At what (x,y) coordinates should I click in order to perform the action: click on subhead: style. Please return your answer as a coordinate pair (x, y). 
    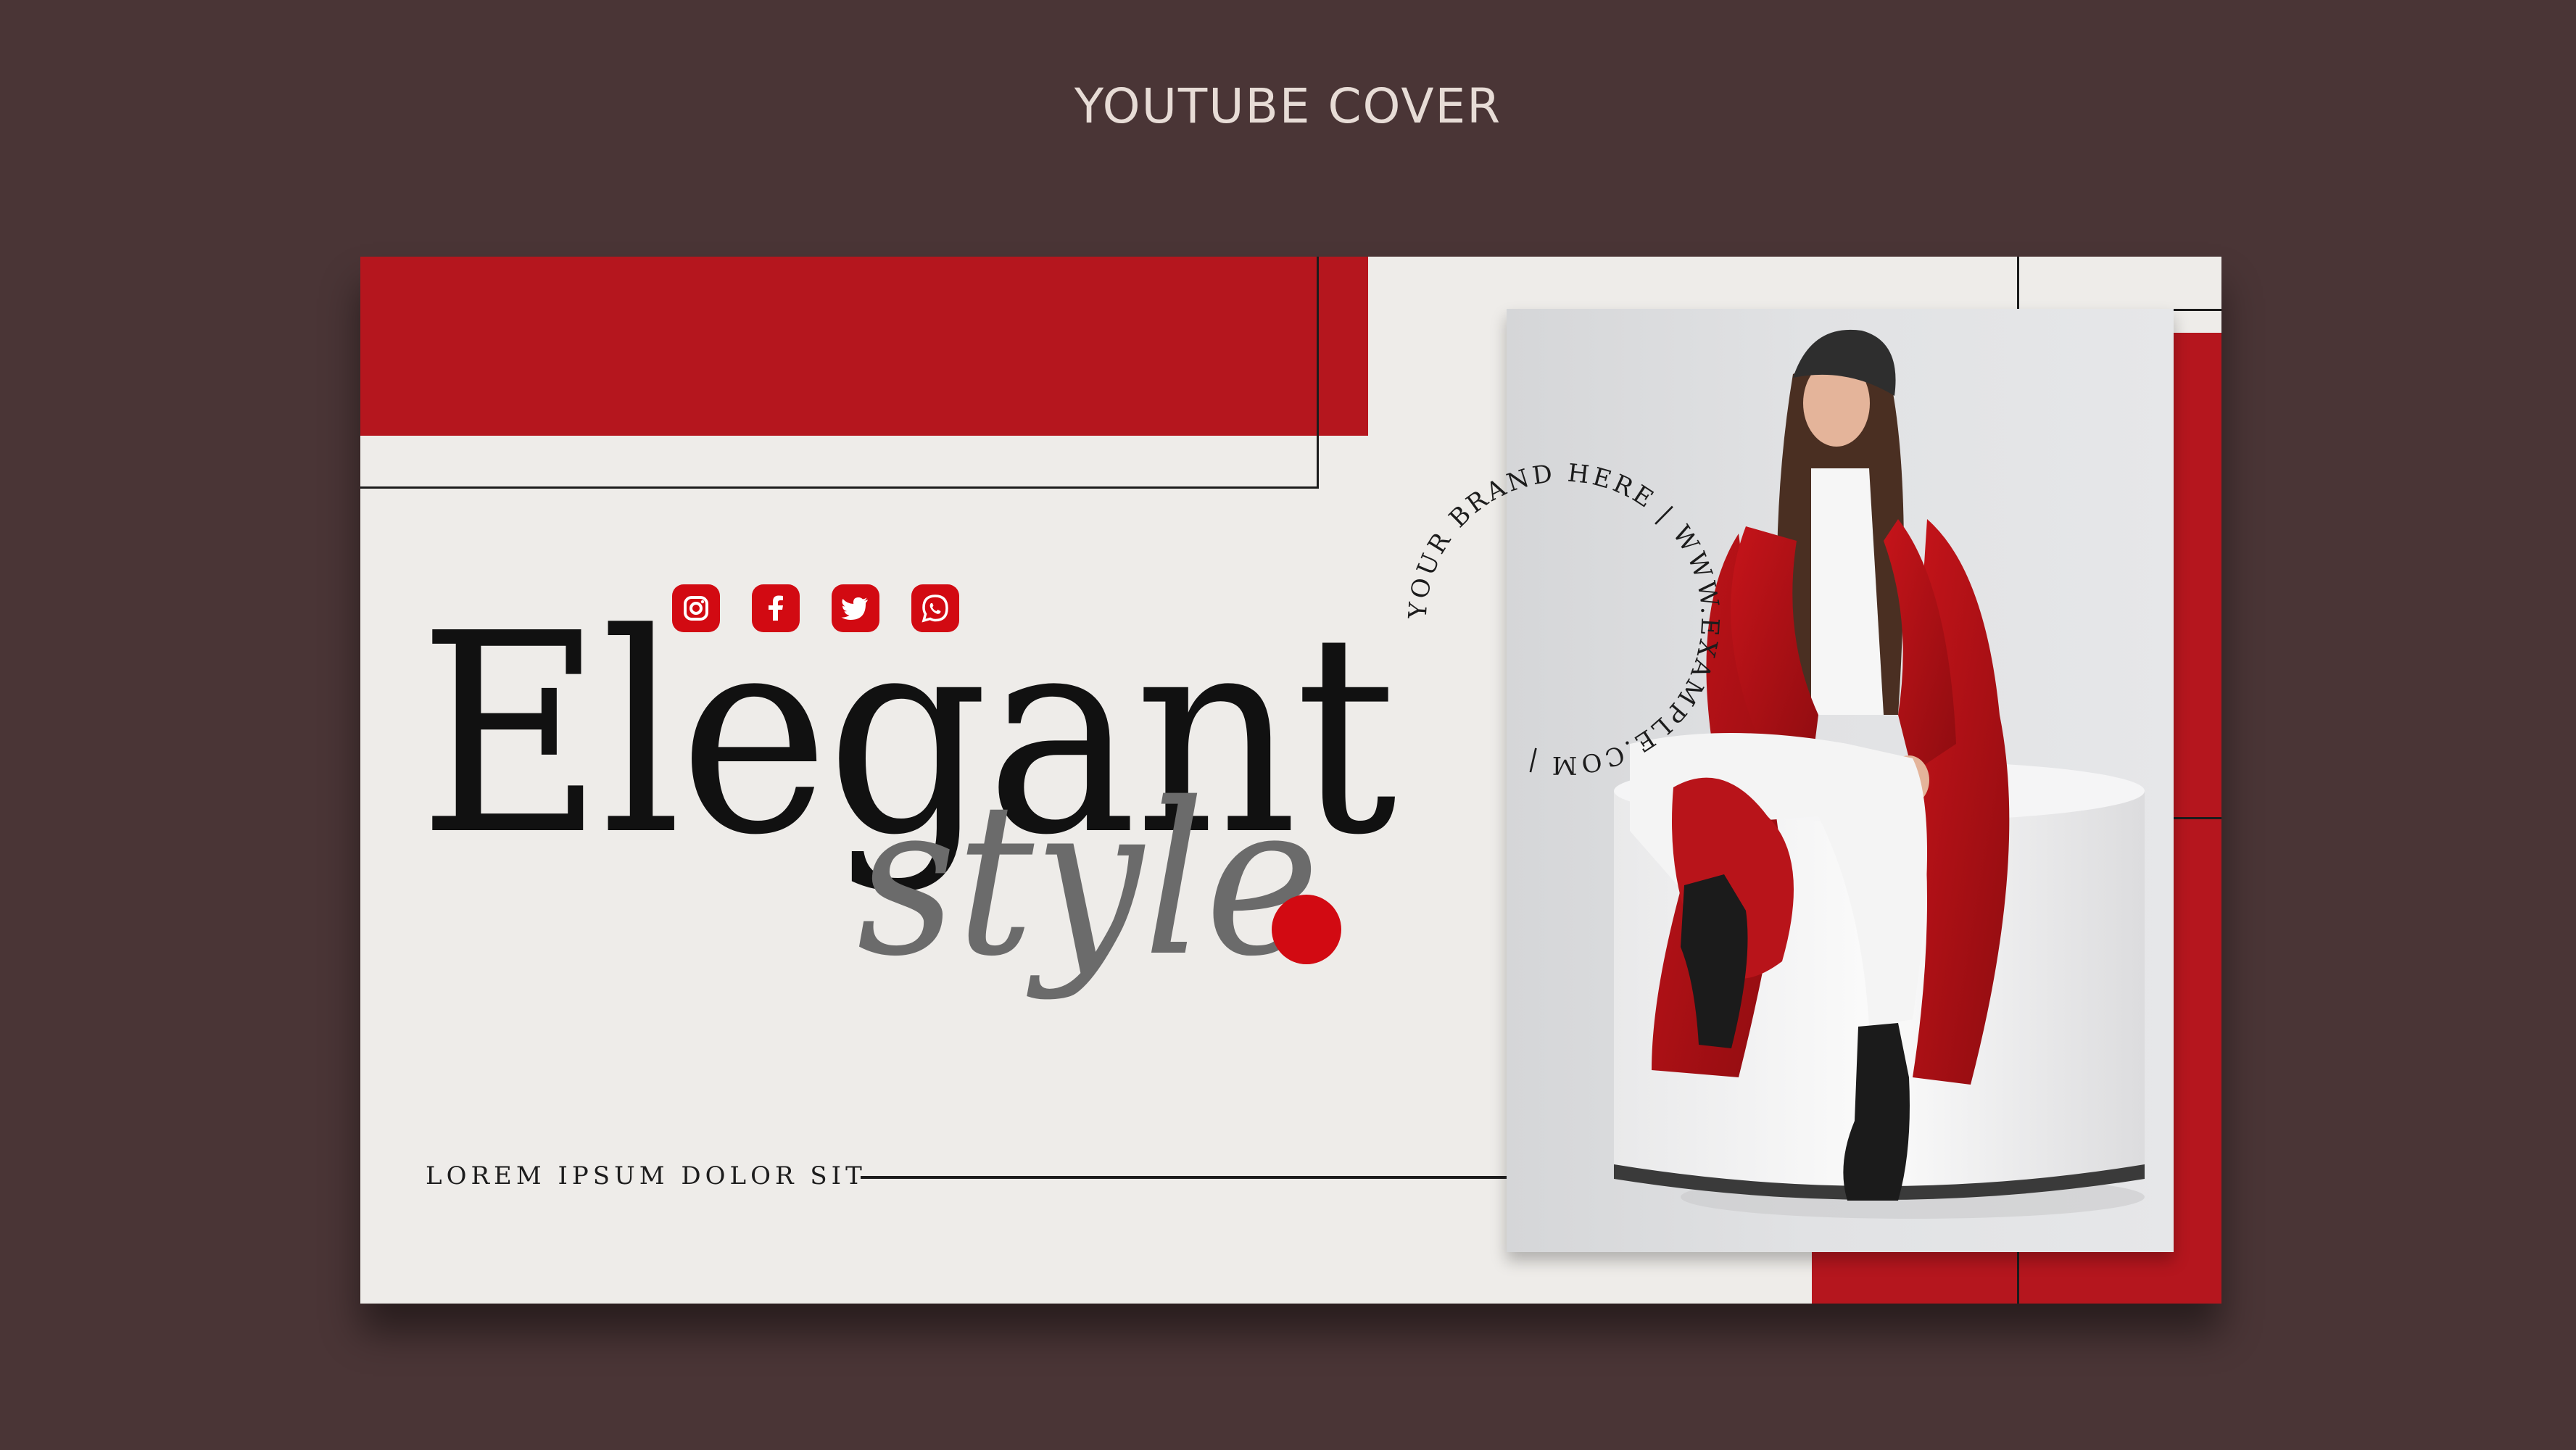
    Looking at the image, I should click on (1088, 880).